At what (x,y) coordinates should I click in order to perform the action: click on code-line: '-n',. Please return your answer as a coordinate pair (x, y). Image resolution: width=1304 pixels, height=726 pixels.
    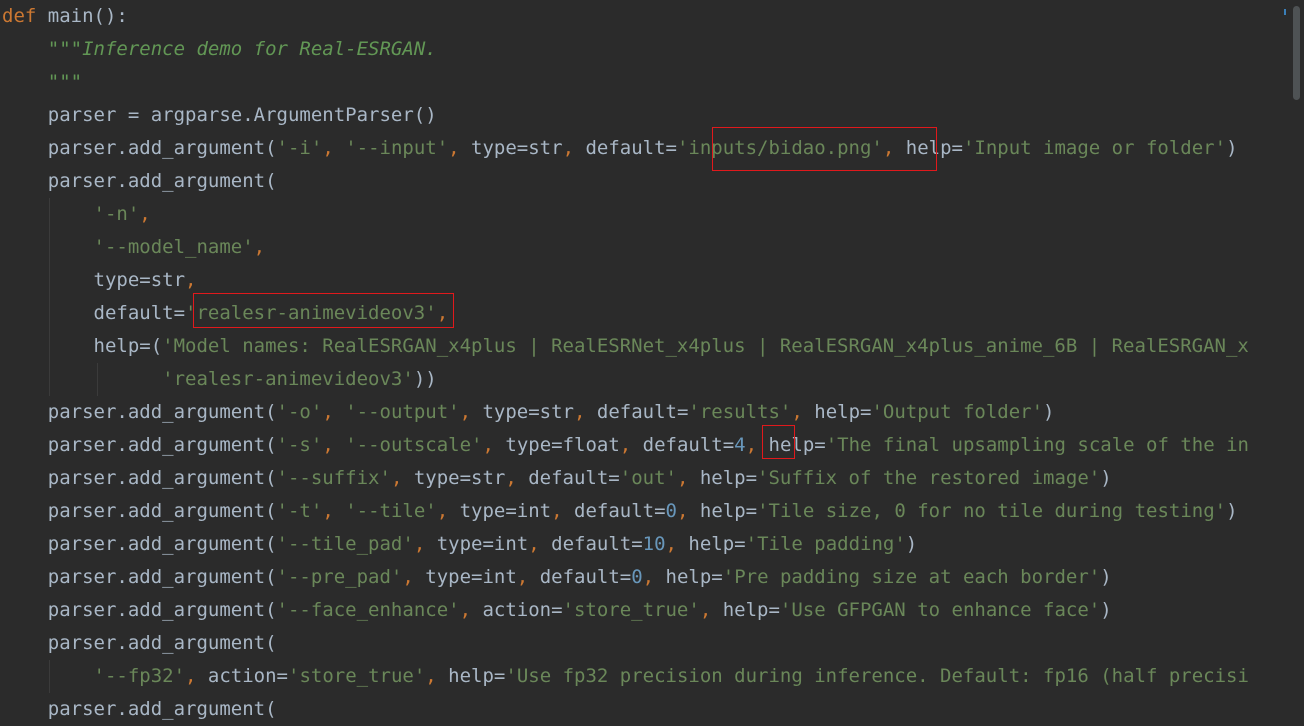
    Looking at the image, I should click on (76, 214).